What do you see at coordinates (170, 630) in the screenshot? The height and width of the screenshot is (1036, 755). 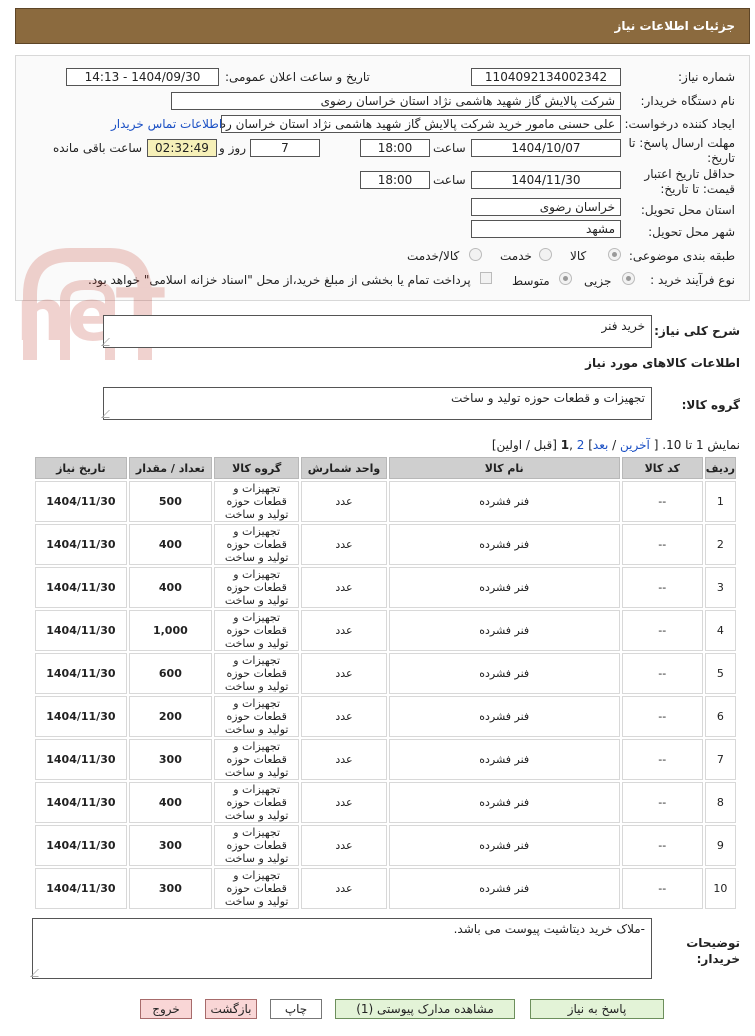 I see `cell-quantity: 1,000` at bounding box center [170, 630].